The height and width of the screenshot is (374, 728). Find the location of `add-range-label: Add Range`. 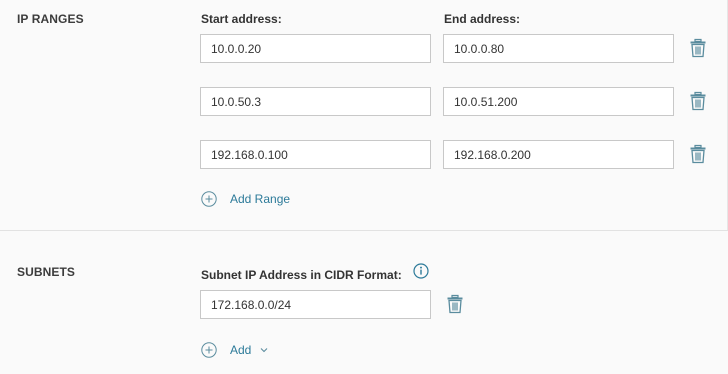

add-range-label: Add Range is located at coordinates (260, 199).